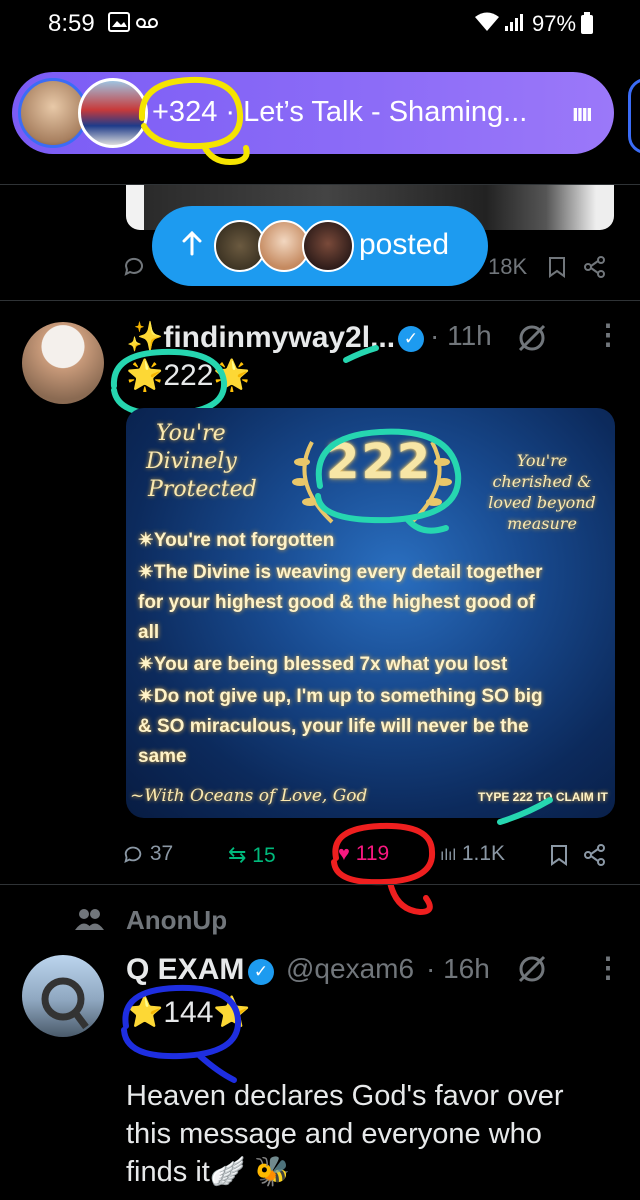 This screenshot has width=640, height=1200. I want to click on card-line: same, so click(162, 756).